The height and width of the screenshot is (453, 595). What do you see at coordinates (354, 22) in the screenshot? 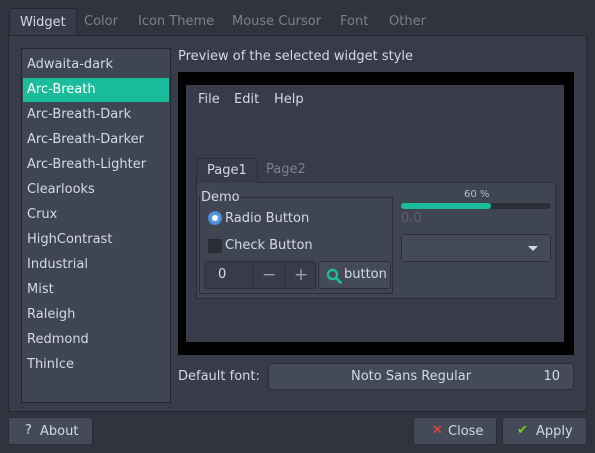
I see `tab-font: Font` at bounding box center [354, 22].